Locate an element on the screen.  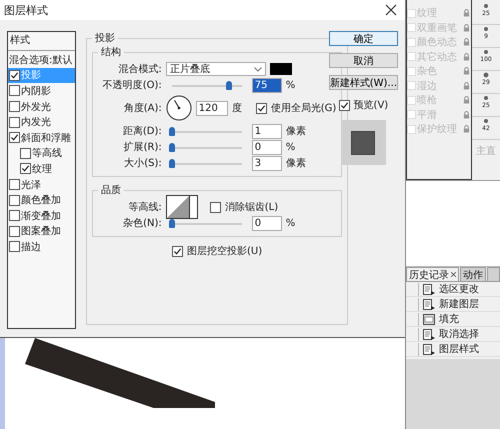
dialog-button: 确定 is located at coordinates (363, 38).